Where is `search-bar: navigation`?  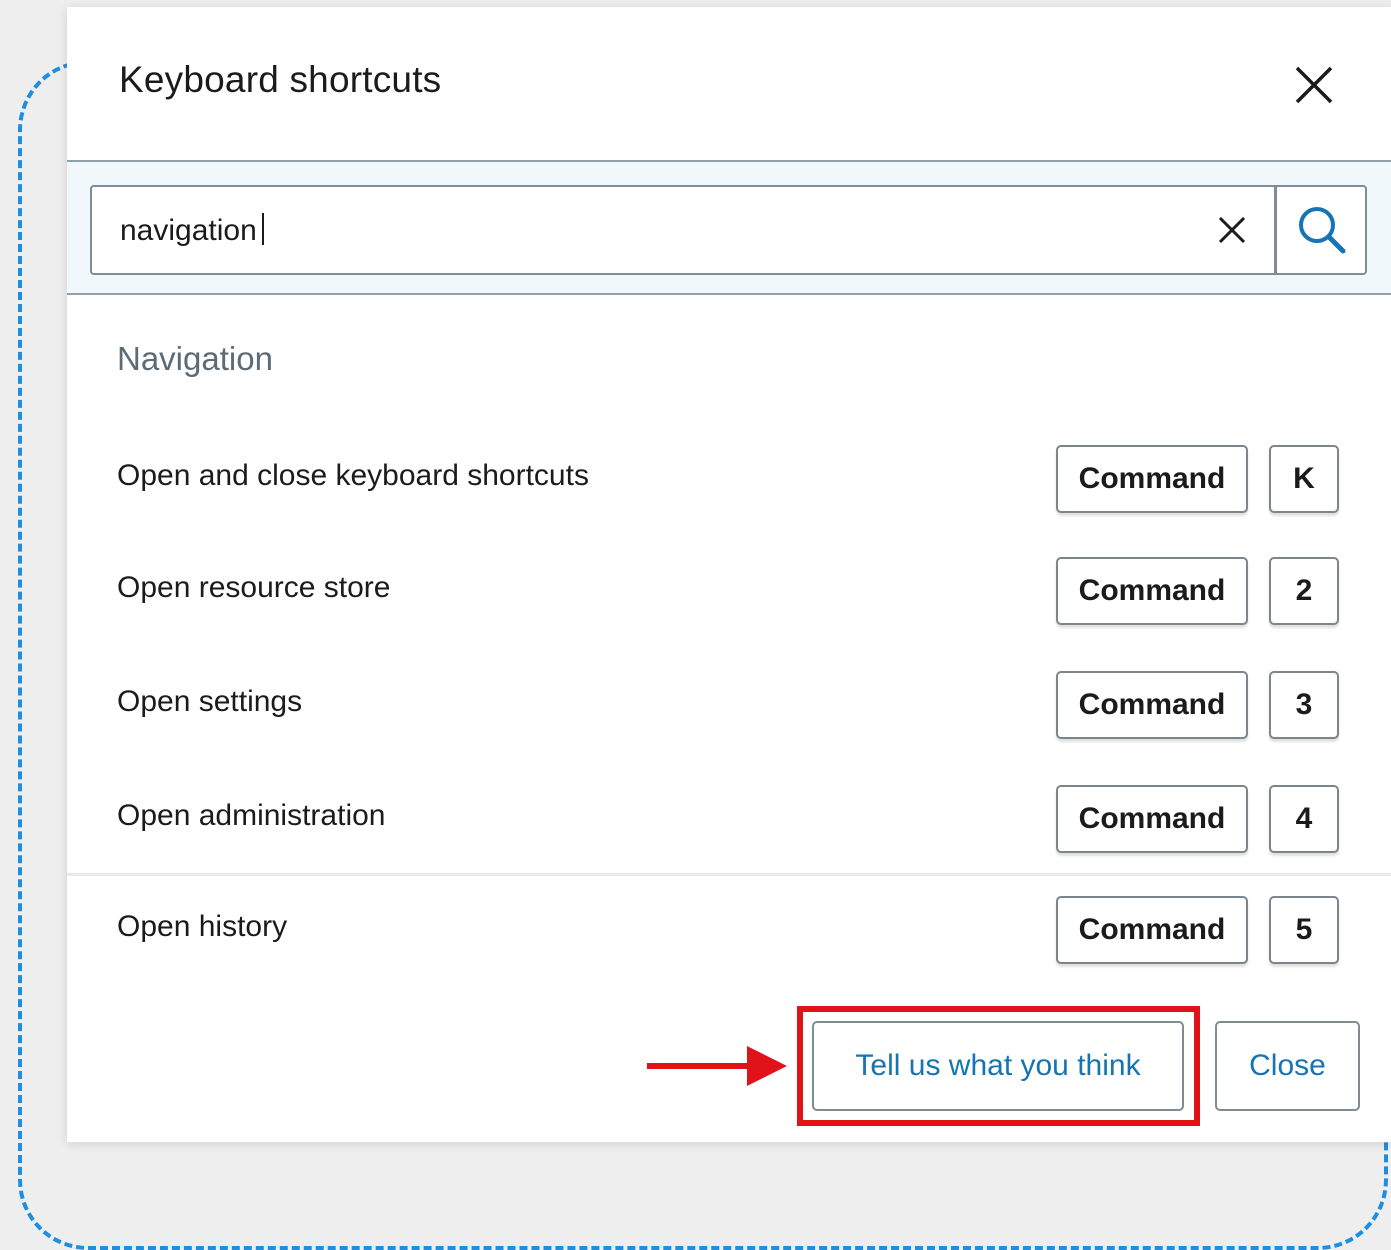 search-bar: navigation is located at coordinates (729, 227).